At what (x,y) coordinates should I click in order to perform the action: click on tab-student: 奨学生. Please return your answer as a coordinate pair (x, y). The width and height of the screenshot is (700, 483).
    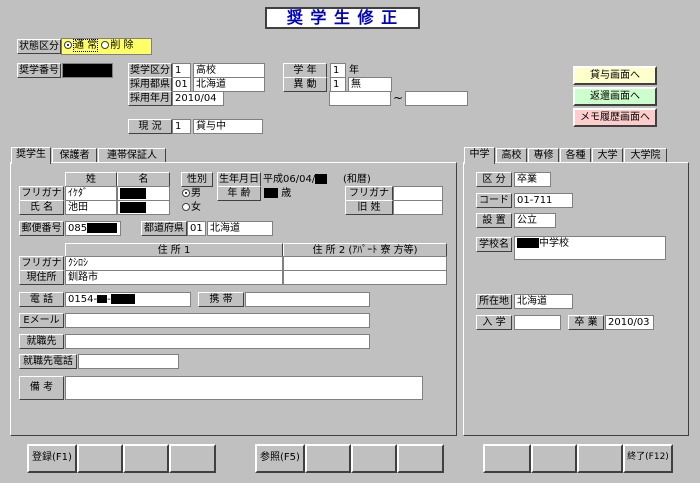
    Looking at the image, I should click on (31, 155).